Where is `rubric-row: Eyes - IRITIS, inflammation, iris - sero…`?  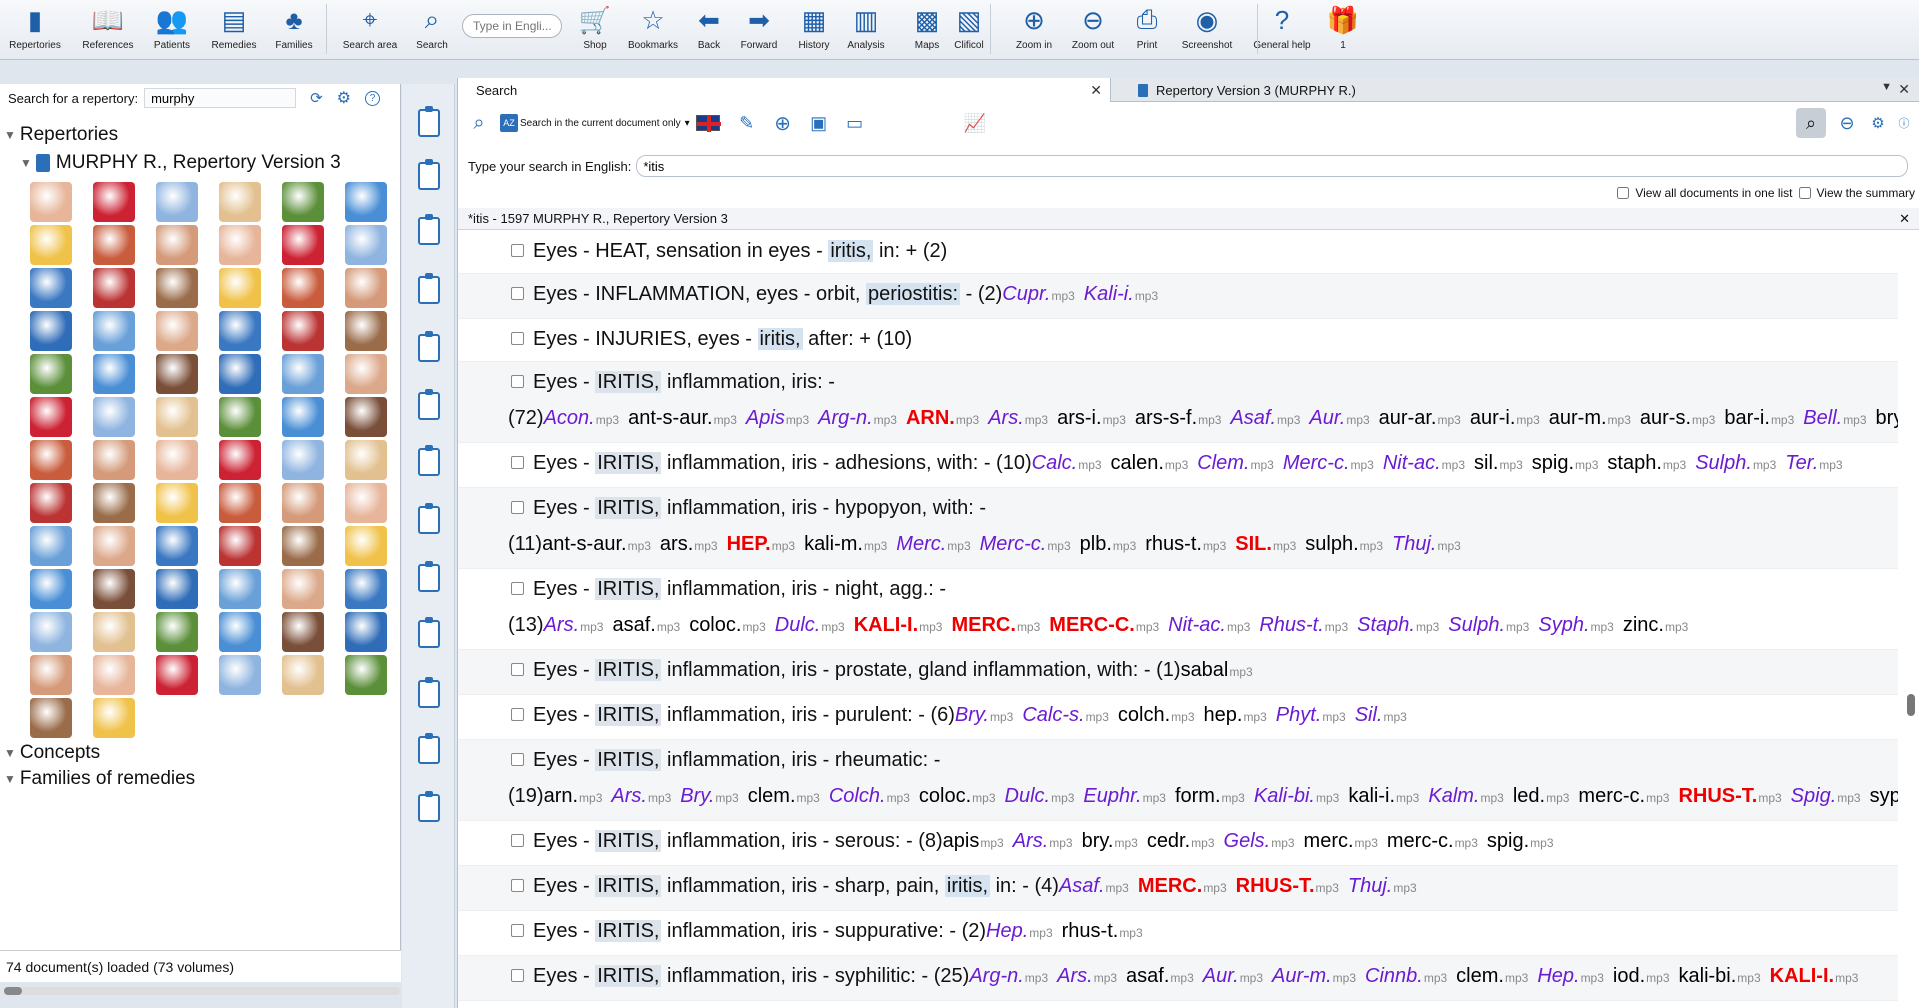 rubric-row: Eyes - IRITIS, inflammation, iris - sero… is located at coordinates (1178, 843).